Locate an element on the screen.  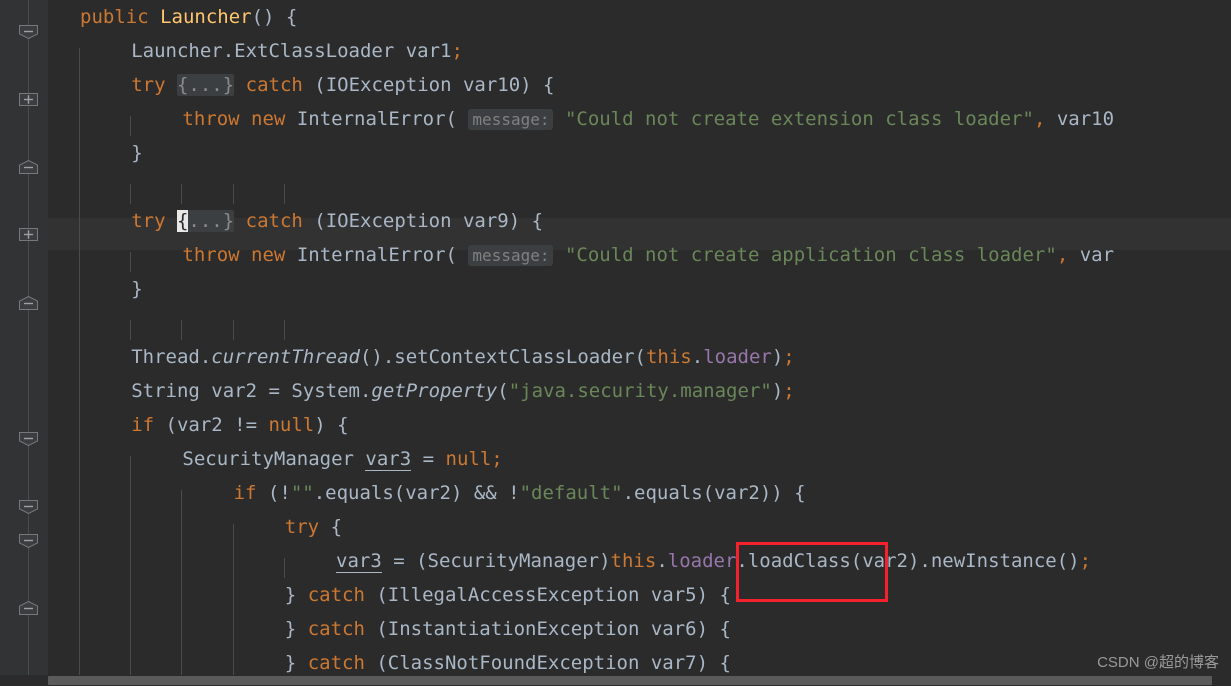
static-method-call: getProperty is located at coordinates (434, 391).